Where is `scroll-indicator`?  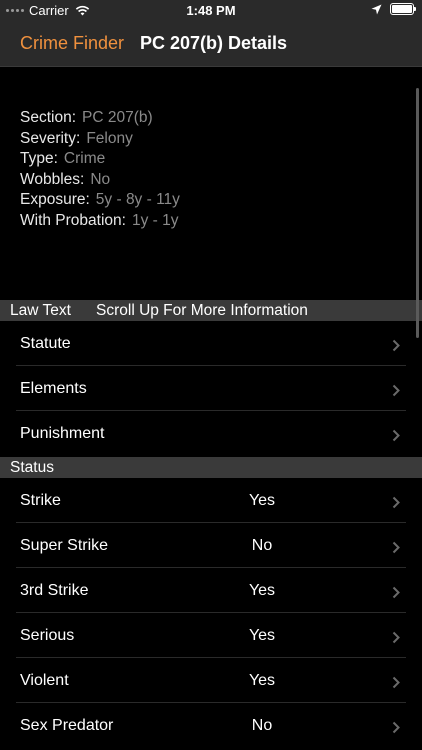 scroll-indicator is located at coordinates (417, 213).